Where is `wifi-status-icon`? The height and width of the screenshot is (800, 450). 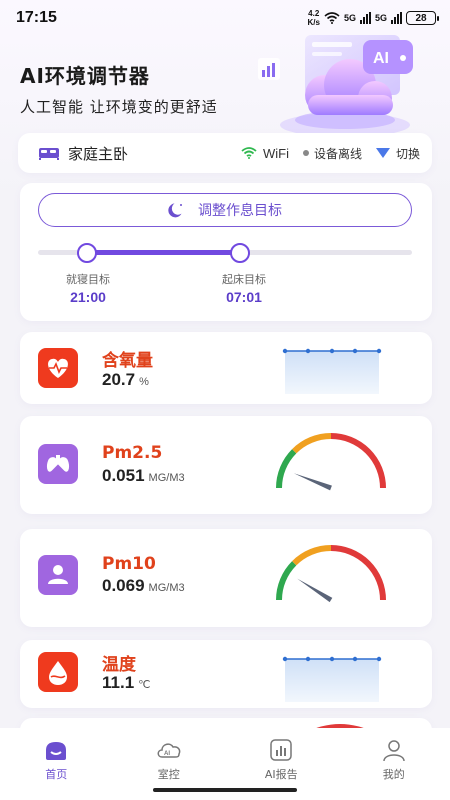
wifi-status-icon is located at coordinates (332, 18).